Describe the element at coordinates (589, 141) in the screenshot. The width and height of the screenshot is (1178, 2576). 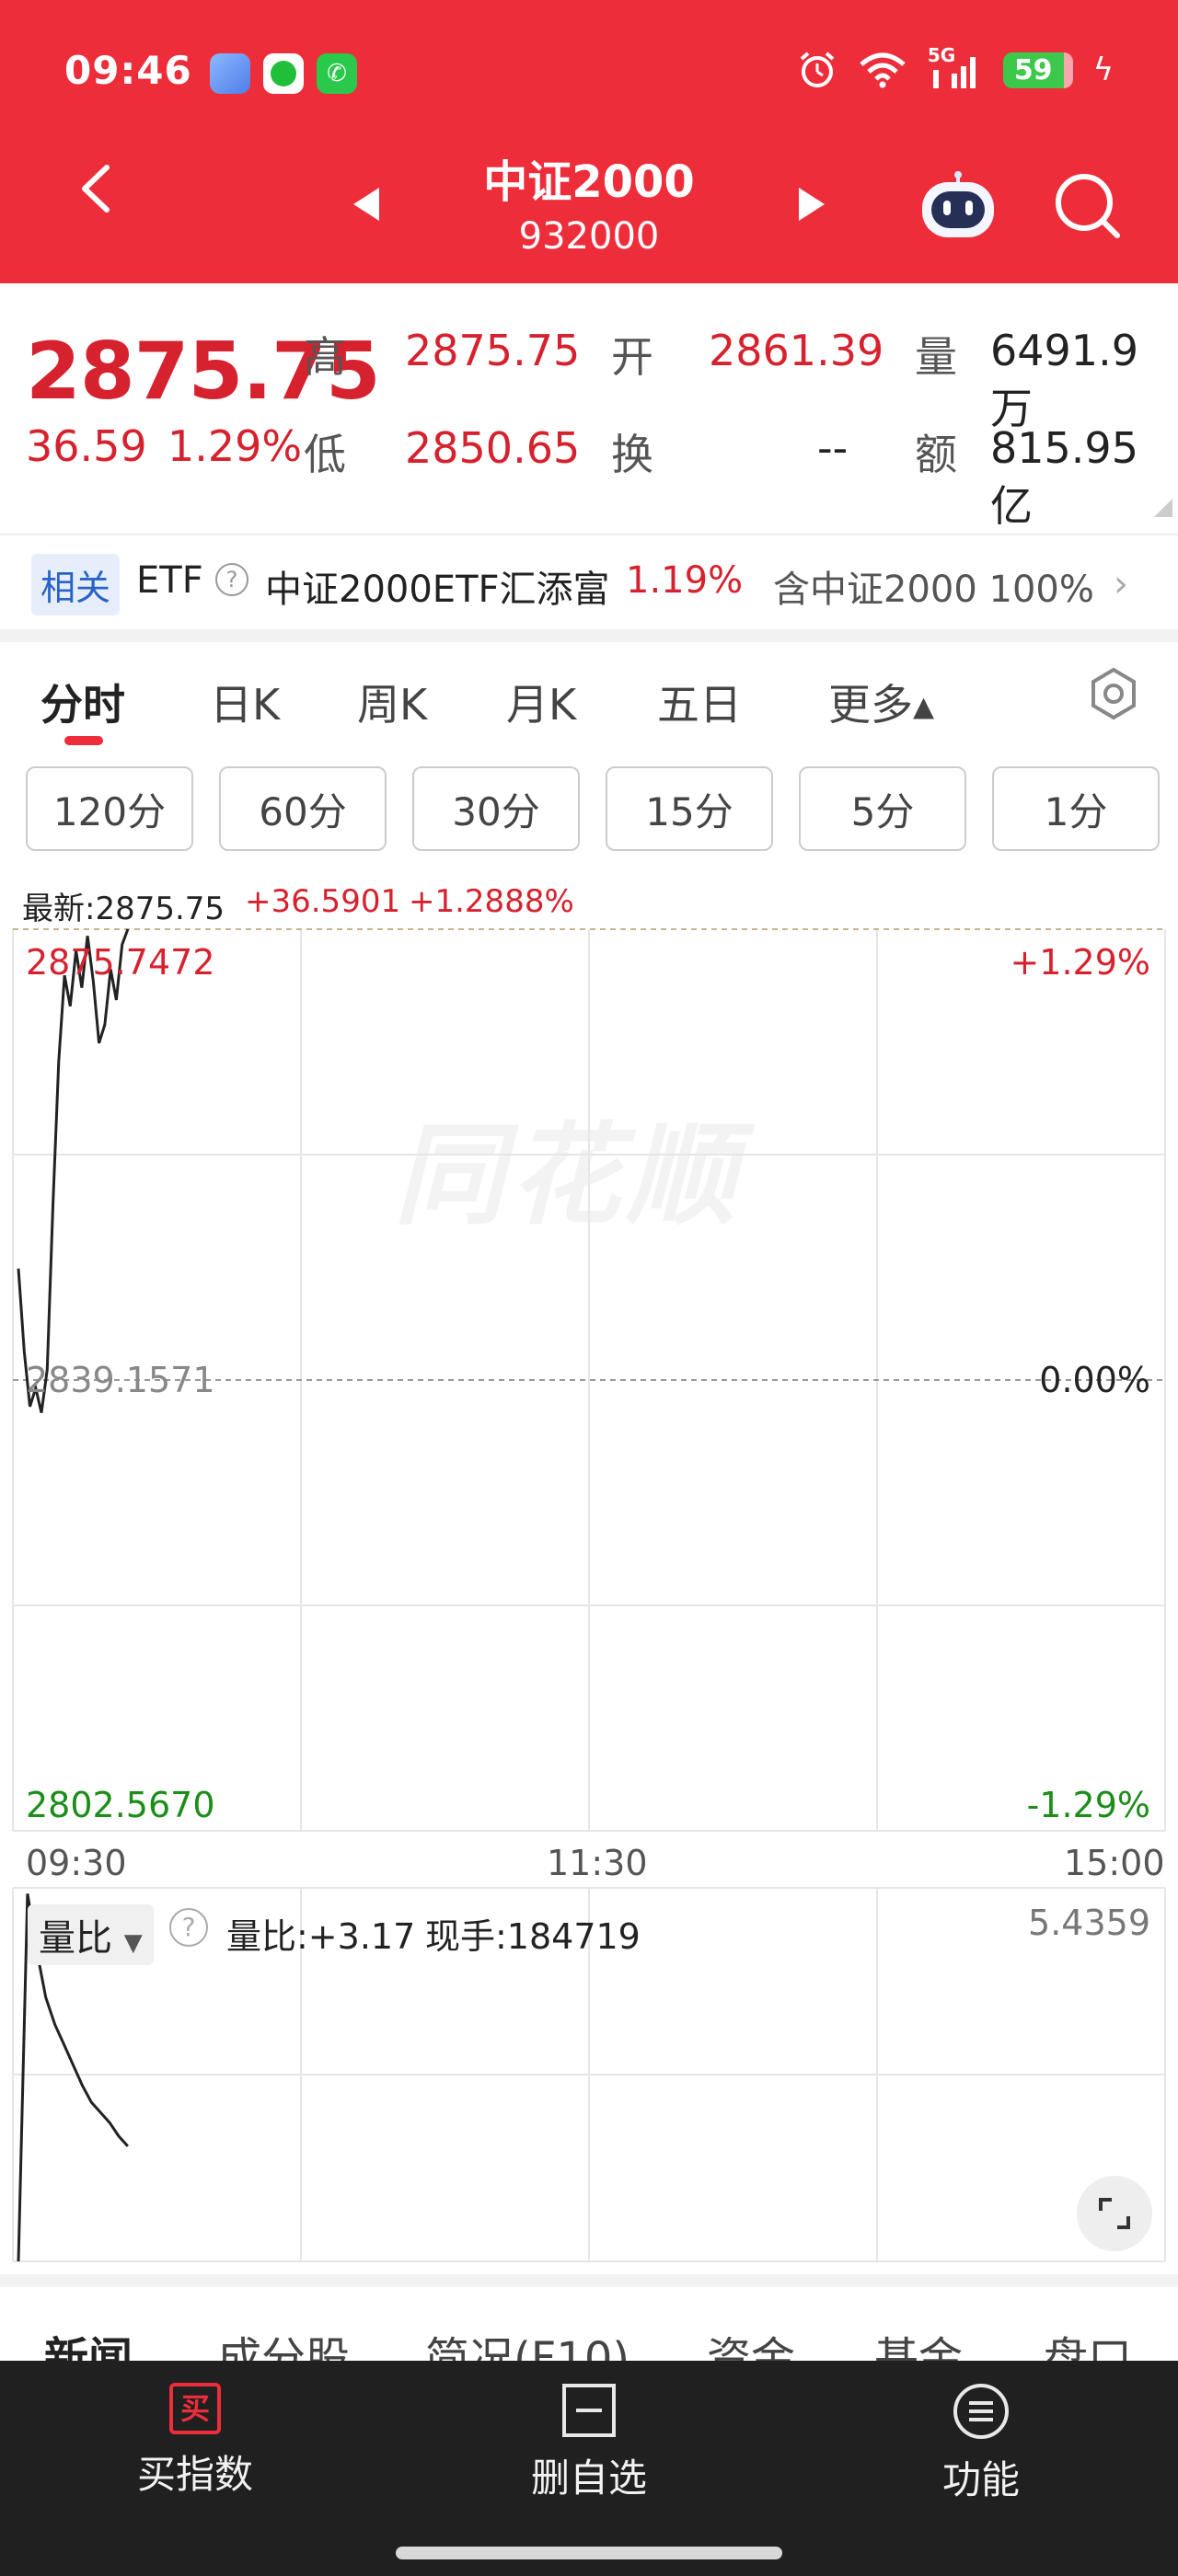
I see `app-header: 09:46 ✆ 5G 59 ϟ 中证2000 932000` at that location.